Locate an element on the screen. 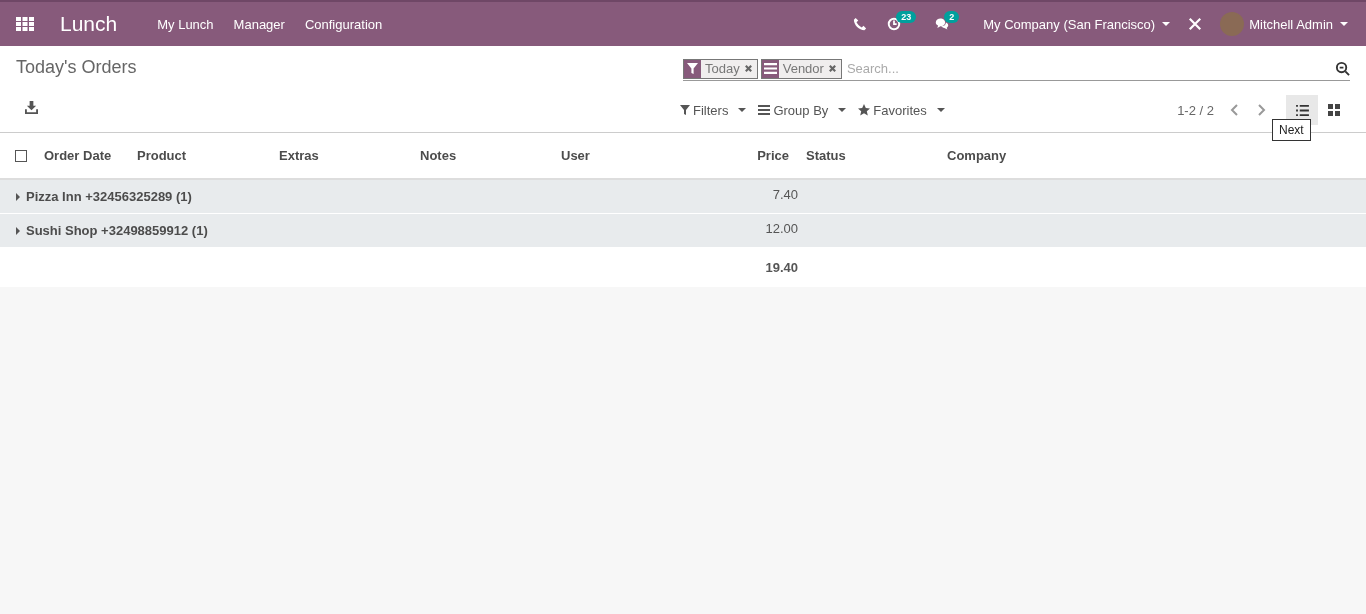  user-menu: Mitchell Admin is located at coordinates (1298, 24).